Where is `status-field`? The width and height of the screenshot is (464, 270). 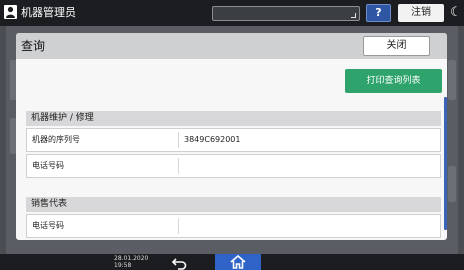
status-field is located at coordinates (286, 13).